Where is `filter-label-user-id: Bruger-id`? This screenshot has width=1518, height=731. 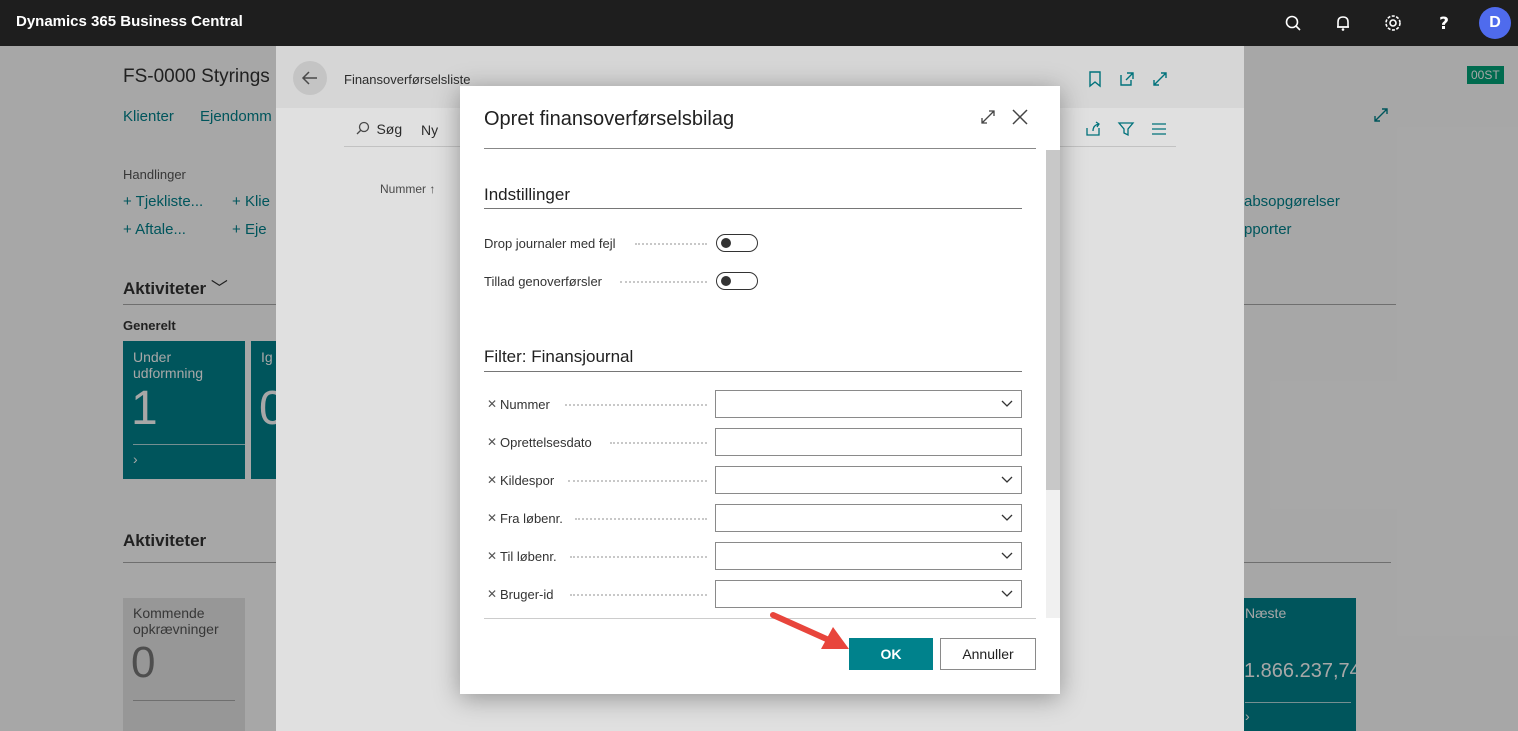
filter-label-user-id: Bruger-id is located at coordinates (527, 594).